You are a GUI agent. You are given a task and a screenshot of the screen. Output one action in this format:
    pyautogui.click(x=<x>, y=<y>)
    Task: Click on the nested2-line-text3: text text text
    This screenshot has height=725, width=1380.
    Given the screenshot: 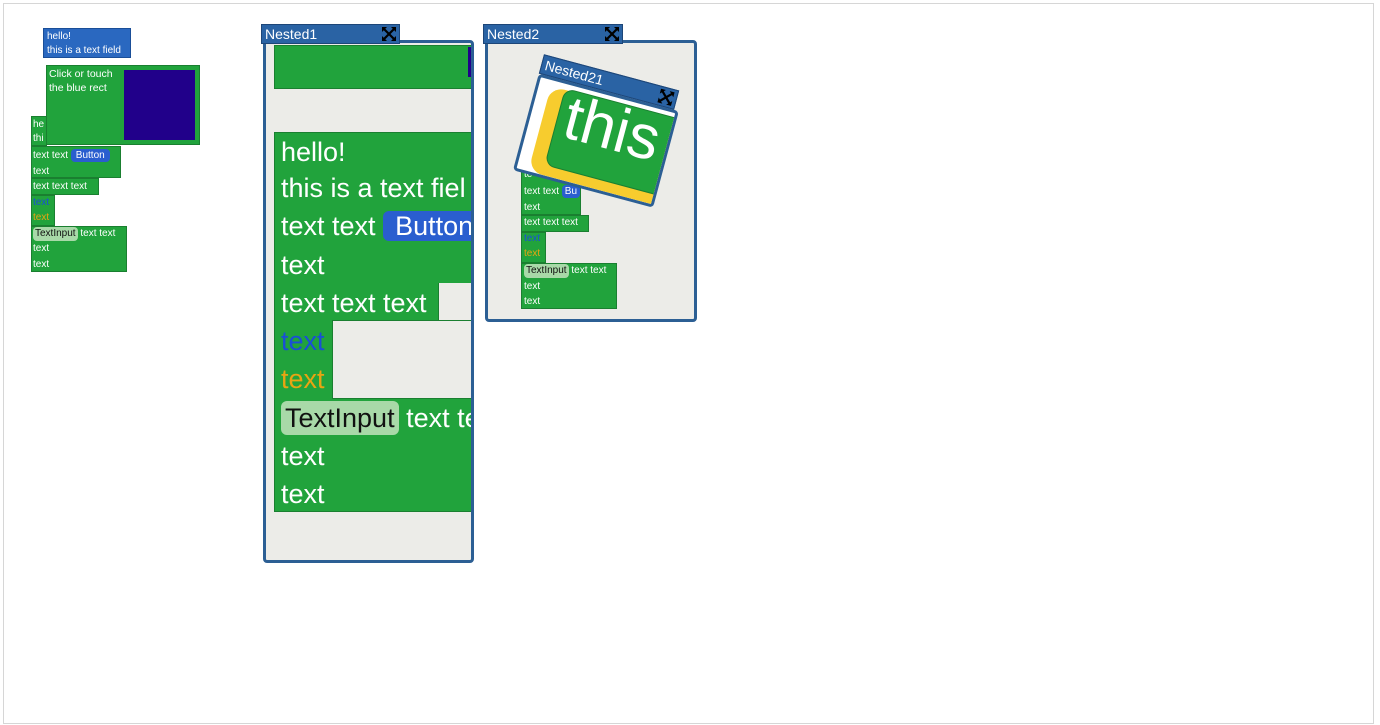 What is the action you would take?
    pyautogui.click(x=551, y=222)
    